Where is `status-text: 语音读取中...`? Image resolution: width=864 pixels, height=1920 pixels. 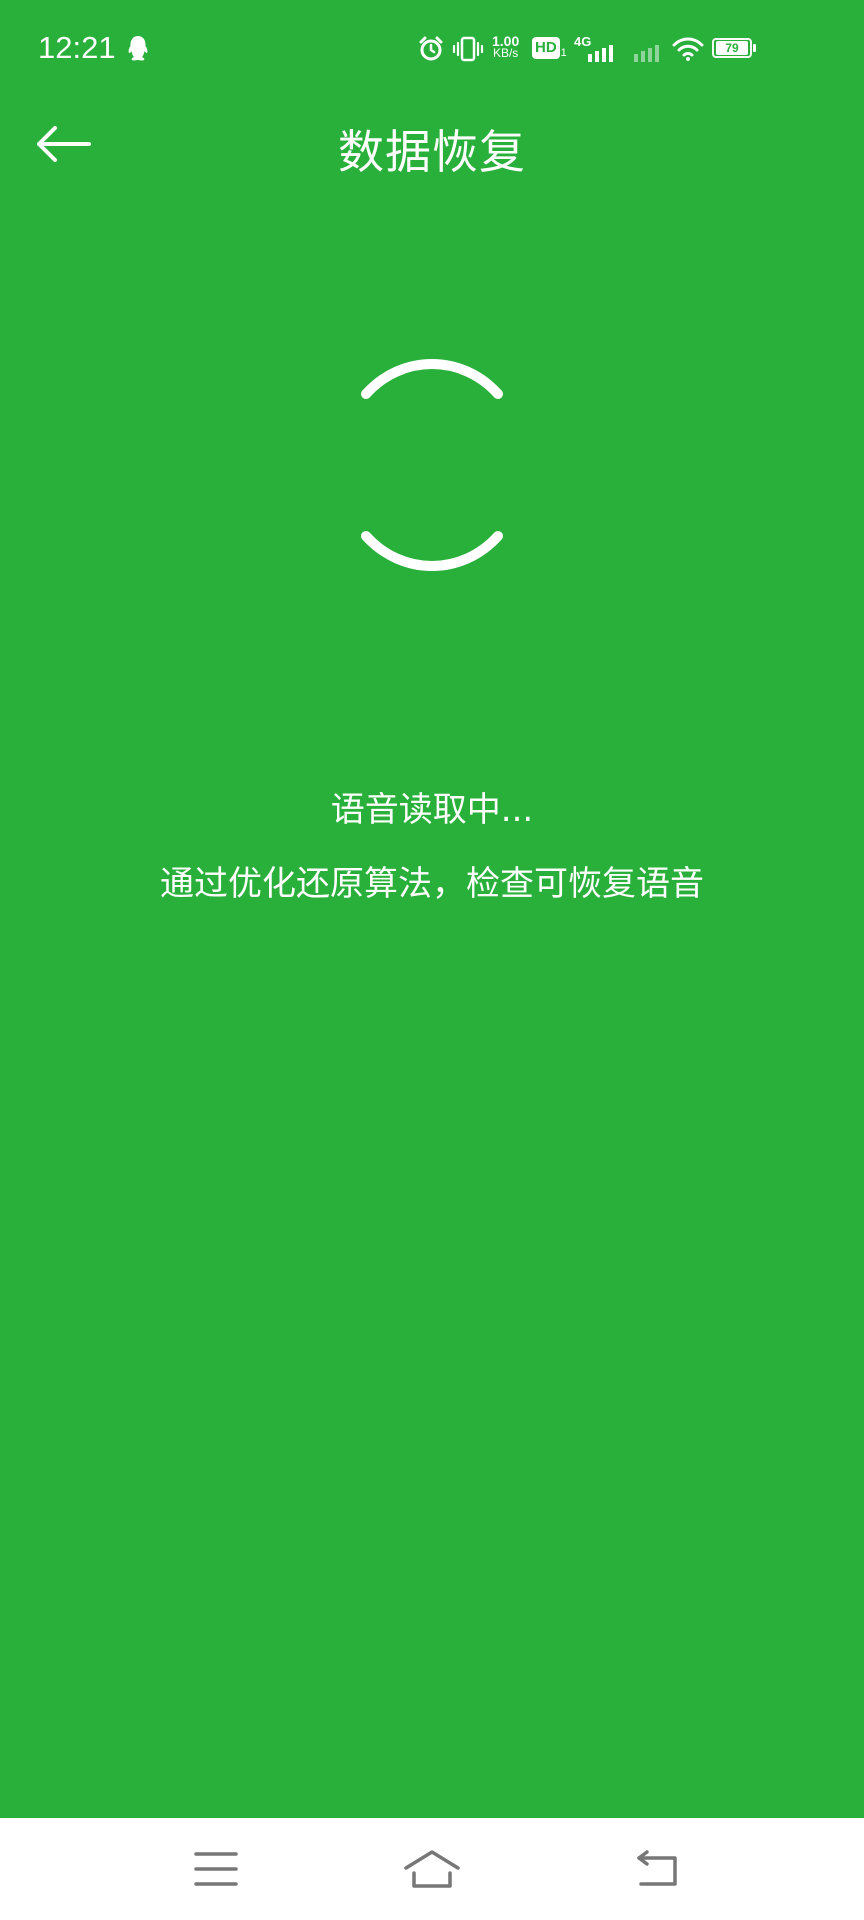
status-text: 语音读取中... is located at coordinates (432, 810).